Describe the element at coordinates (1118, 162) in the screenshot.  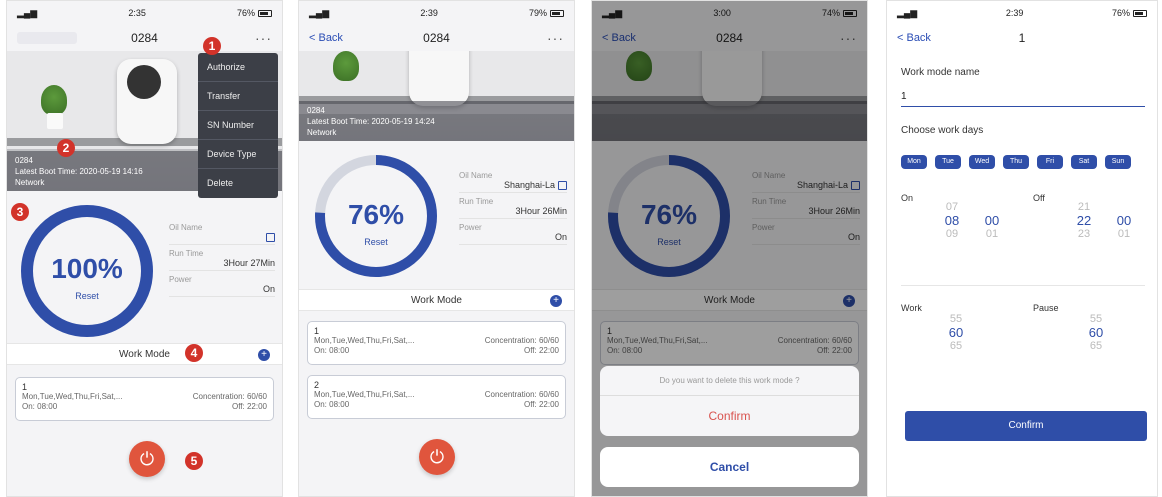
I see `day-sun-toggle: Sun` at that location.